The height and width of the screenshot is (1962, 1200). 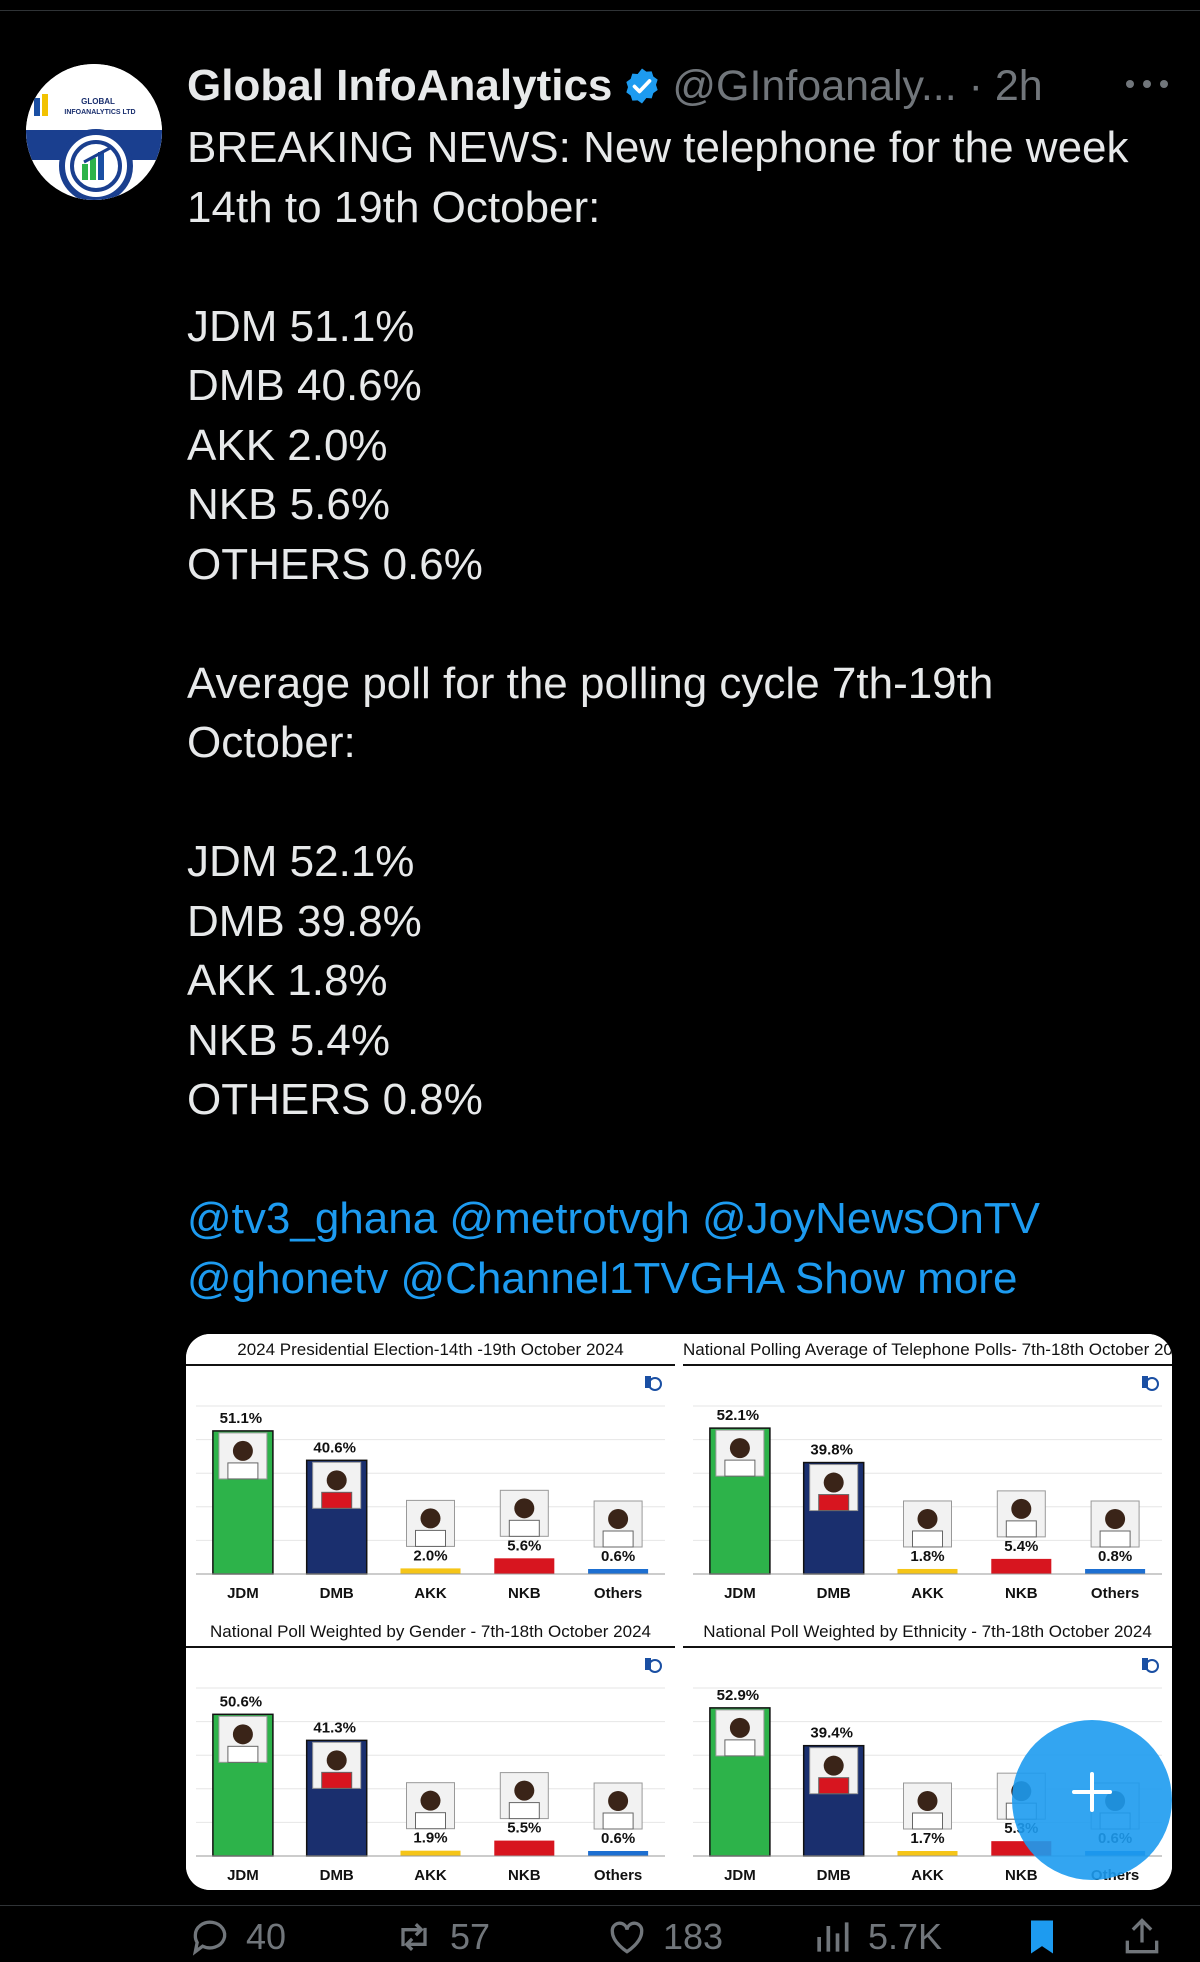 What do you see at coordinates (1147, 84) in the screenshot?
I see `more-options-icon` at bounding box center [1147, 84].